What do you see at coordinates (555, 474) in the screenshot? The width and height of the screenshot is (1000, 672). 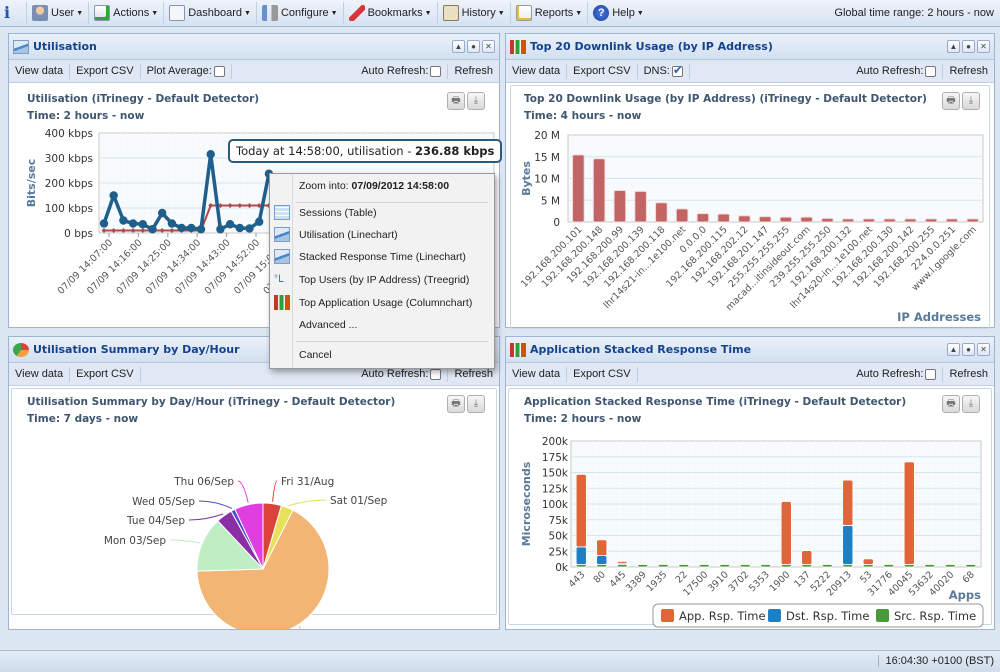 I see `y-tick-label: 150k` at bounding box center [555, 474].